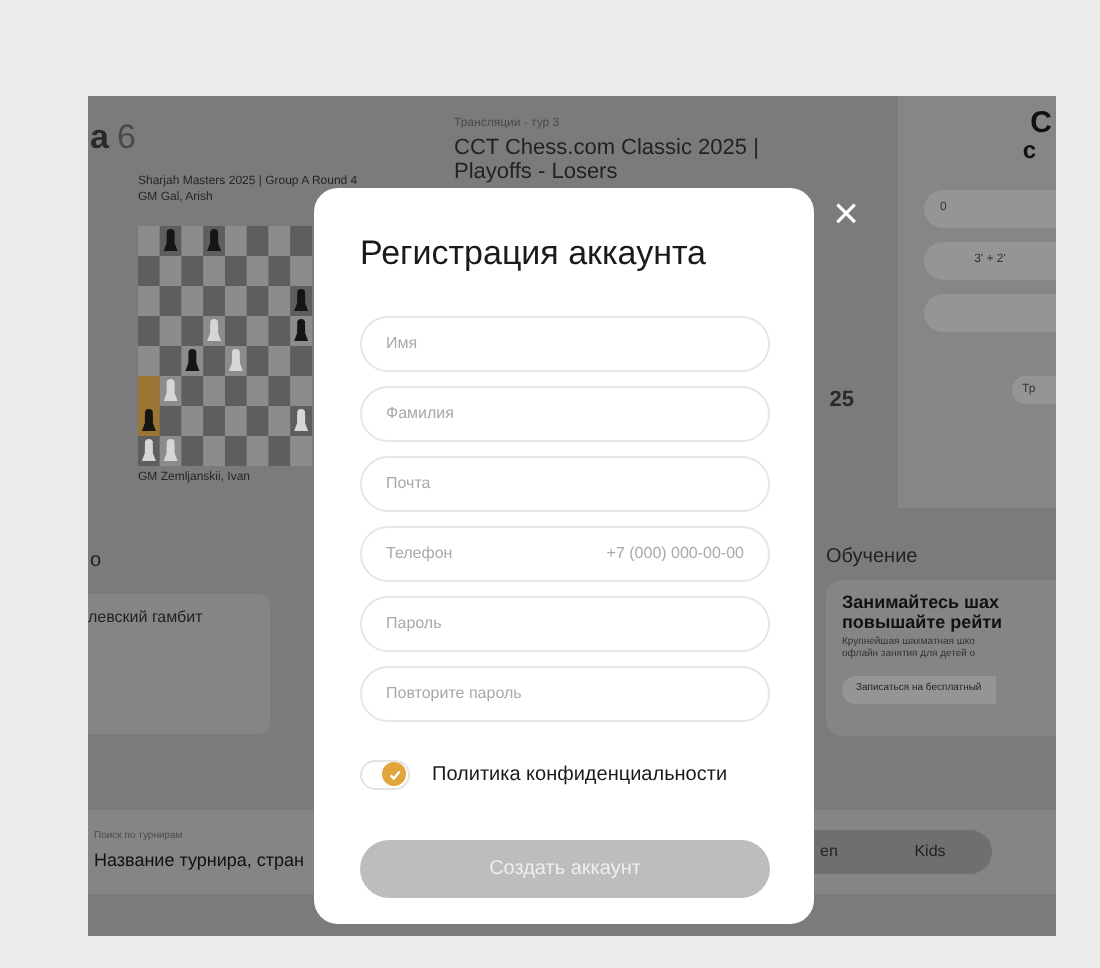  I want to click on promo-title: Занимайтесь шах повышайте рейти, so click(923, 612).